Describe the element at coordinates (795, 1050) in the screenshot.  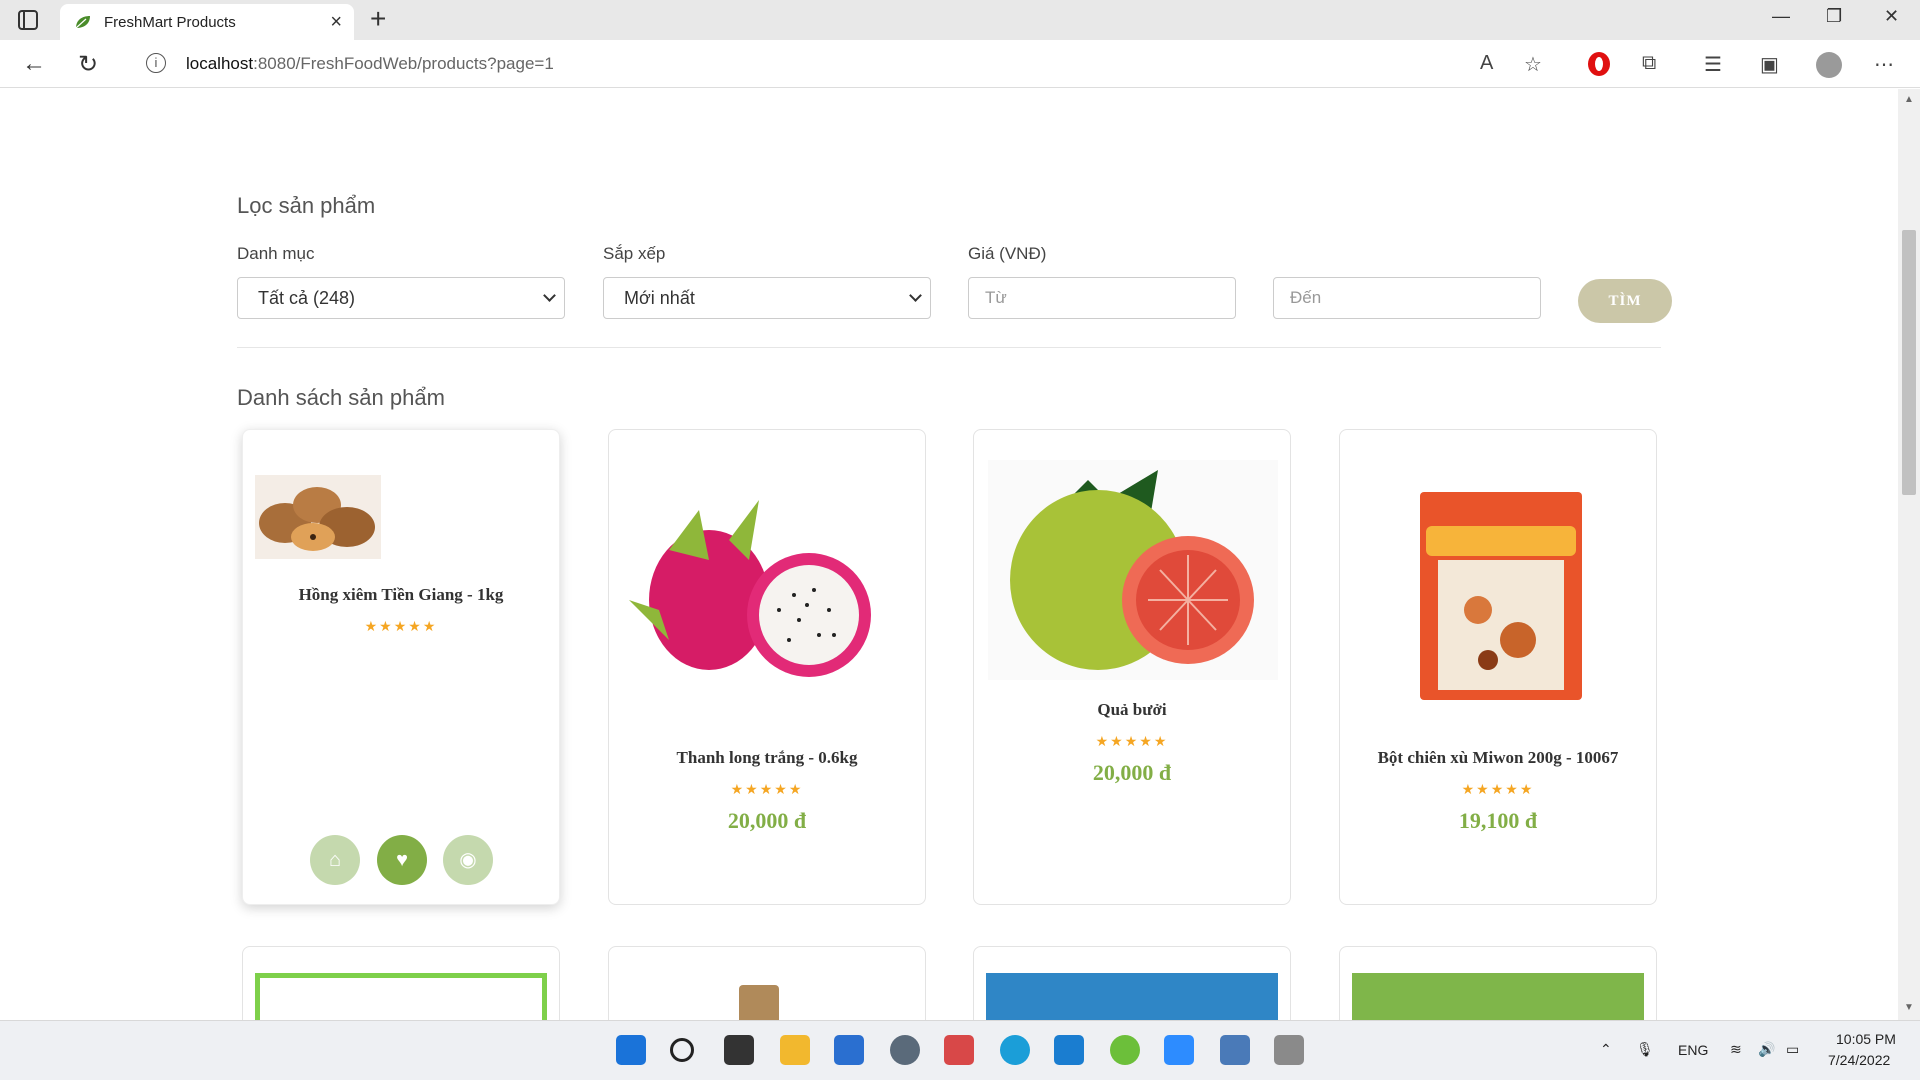
I see `file-explorer-icon` at that location.